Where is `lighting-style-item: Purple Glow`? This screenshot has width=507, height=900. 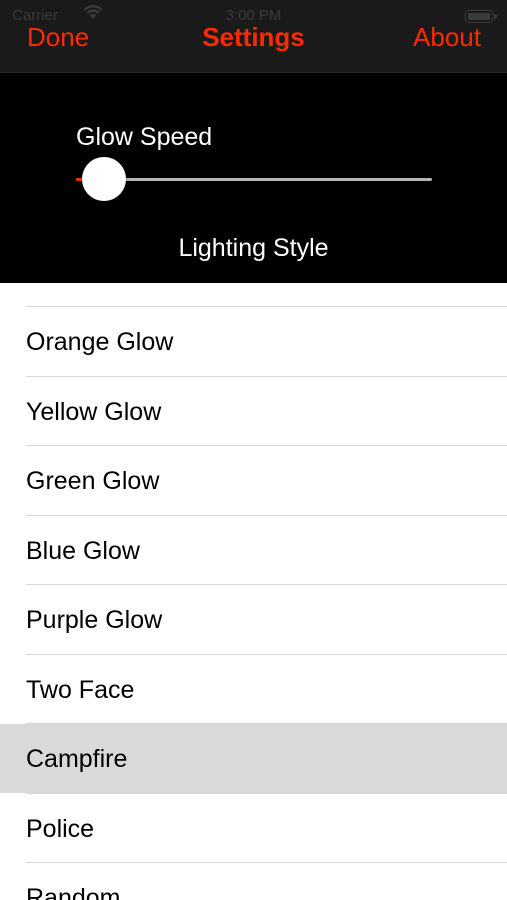
lighting-style-item: Purple Glow is located at coordinates (253, 619).